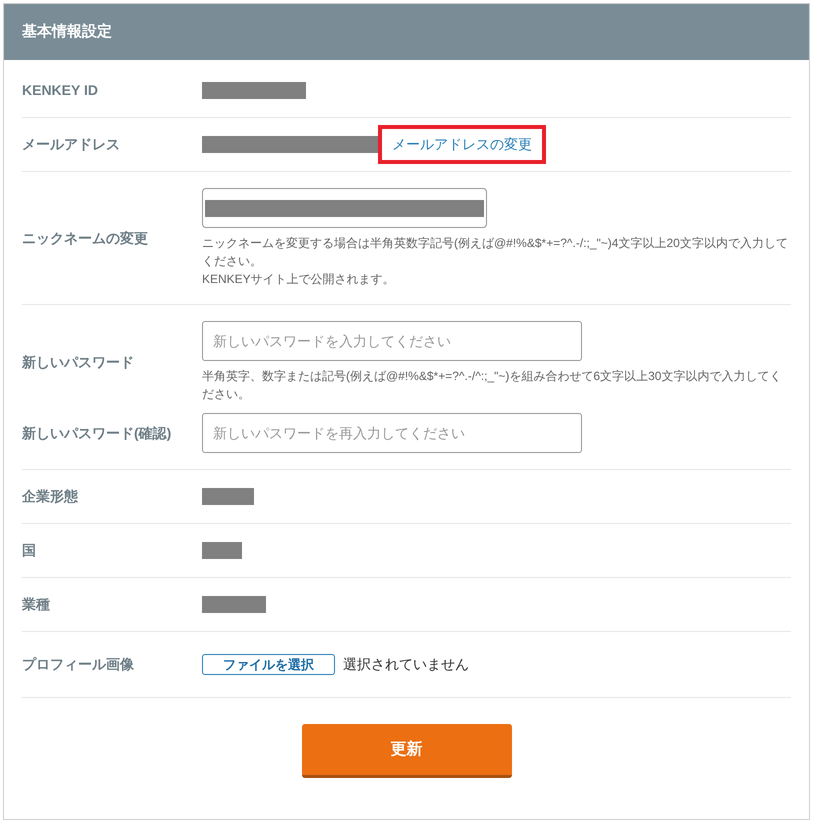 The width and height of the screenshot is (813, 822). I want to click on choose-file-button: ファイルを選択, so click(268, 664).